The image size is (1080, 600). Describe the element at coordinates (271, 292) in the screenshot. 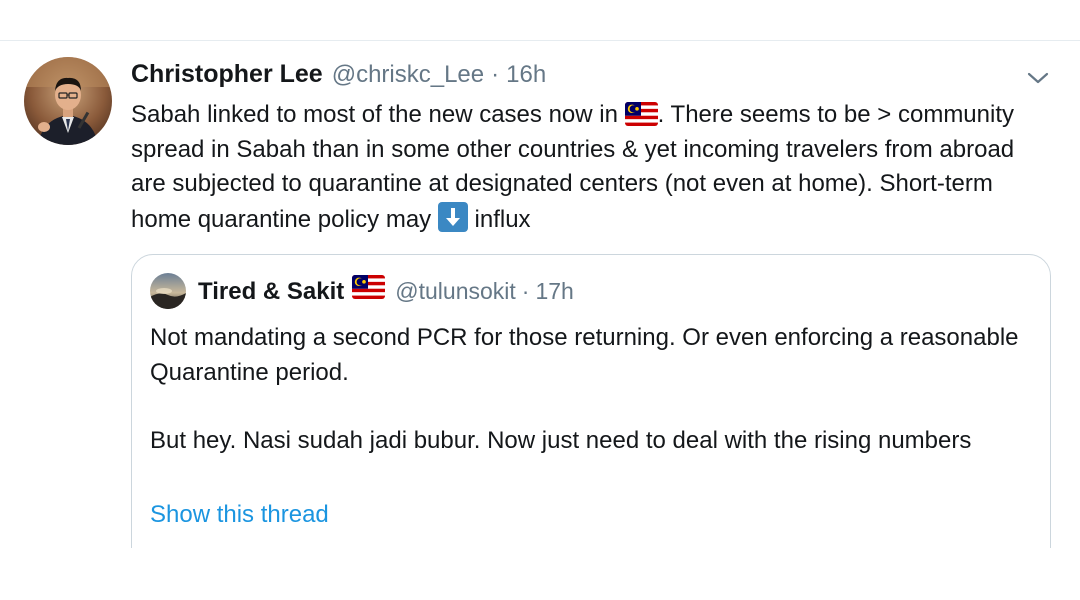

I see `quoted-author-name: Tired & Sakit` at that location.